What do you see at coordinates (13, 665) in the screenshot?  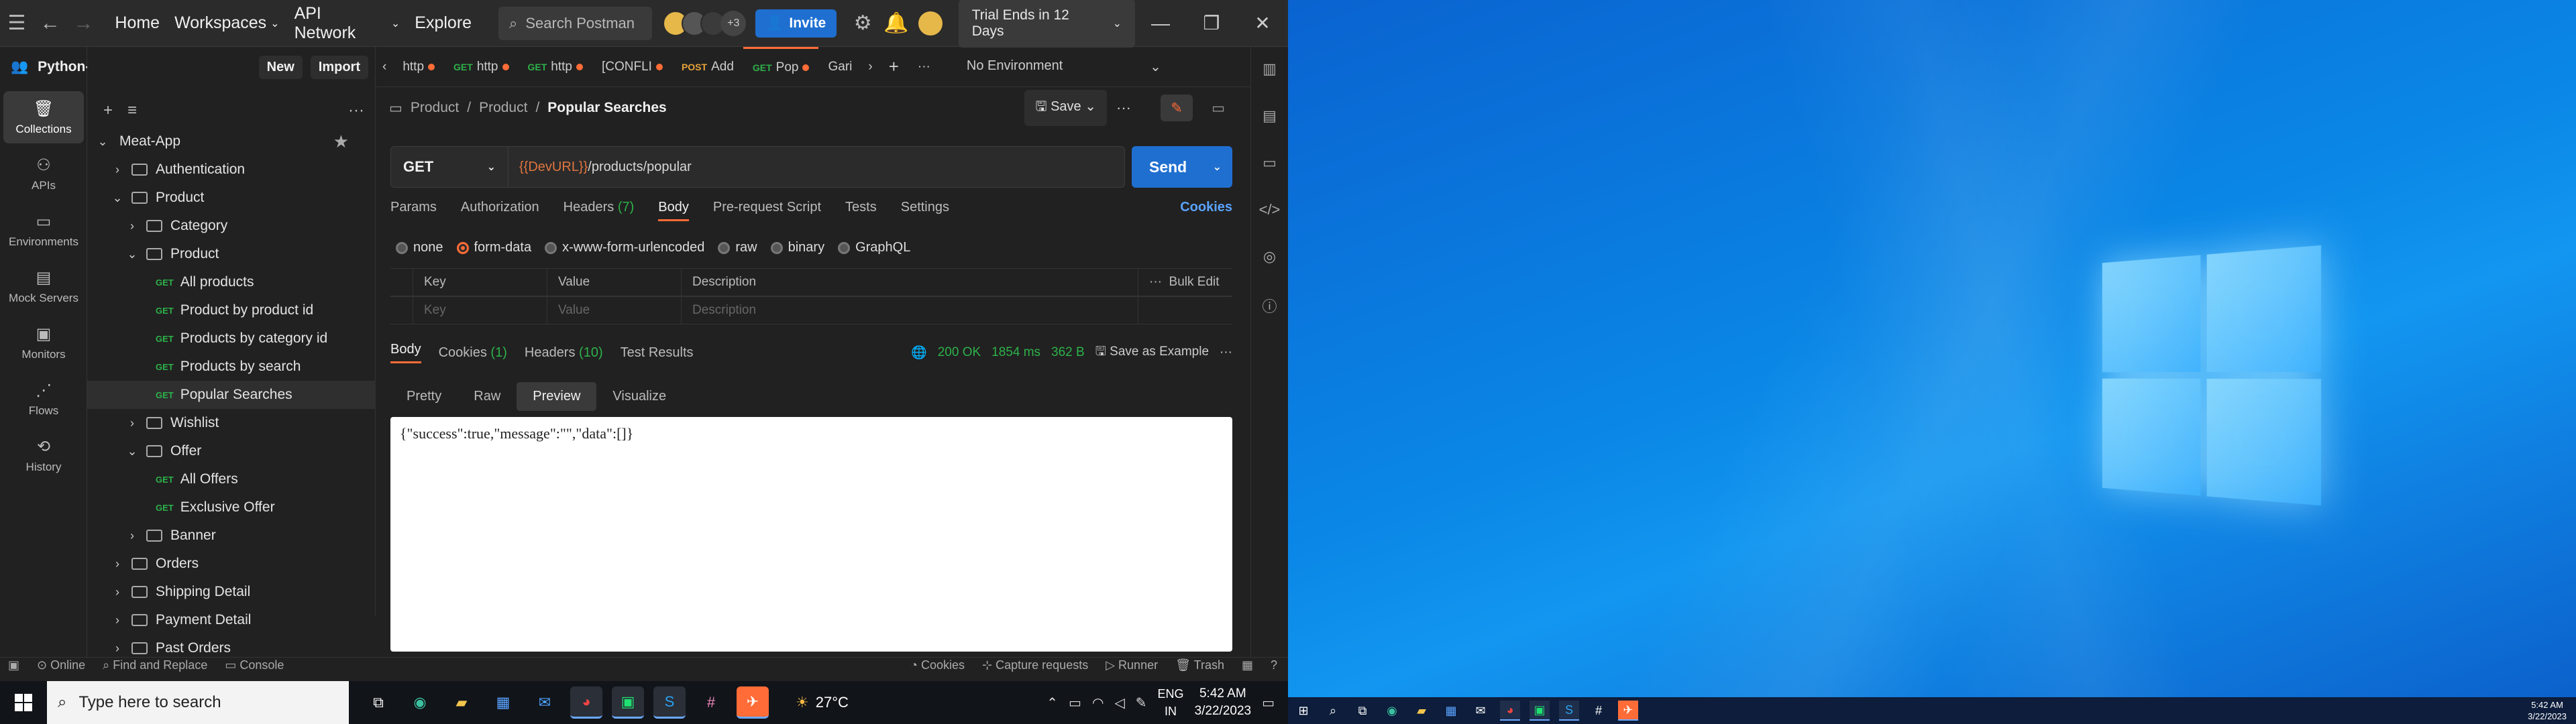 I see `sidebar-toggle-icon: ▣` at bounding box center [13, 665].